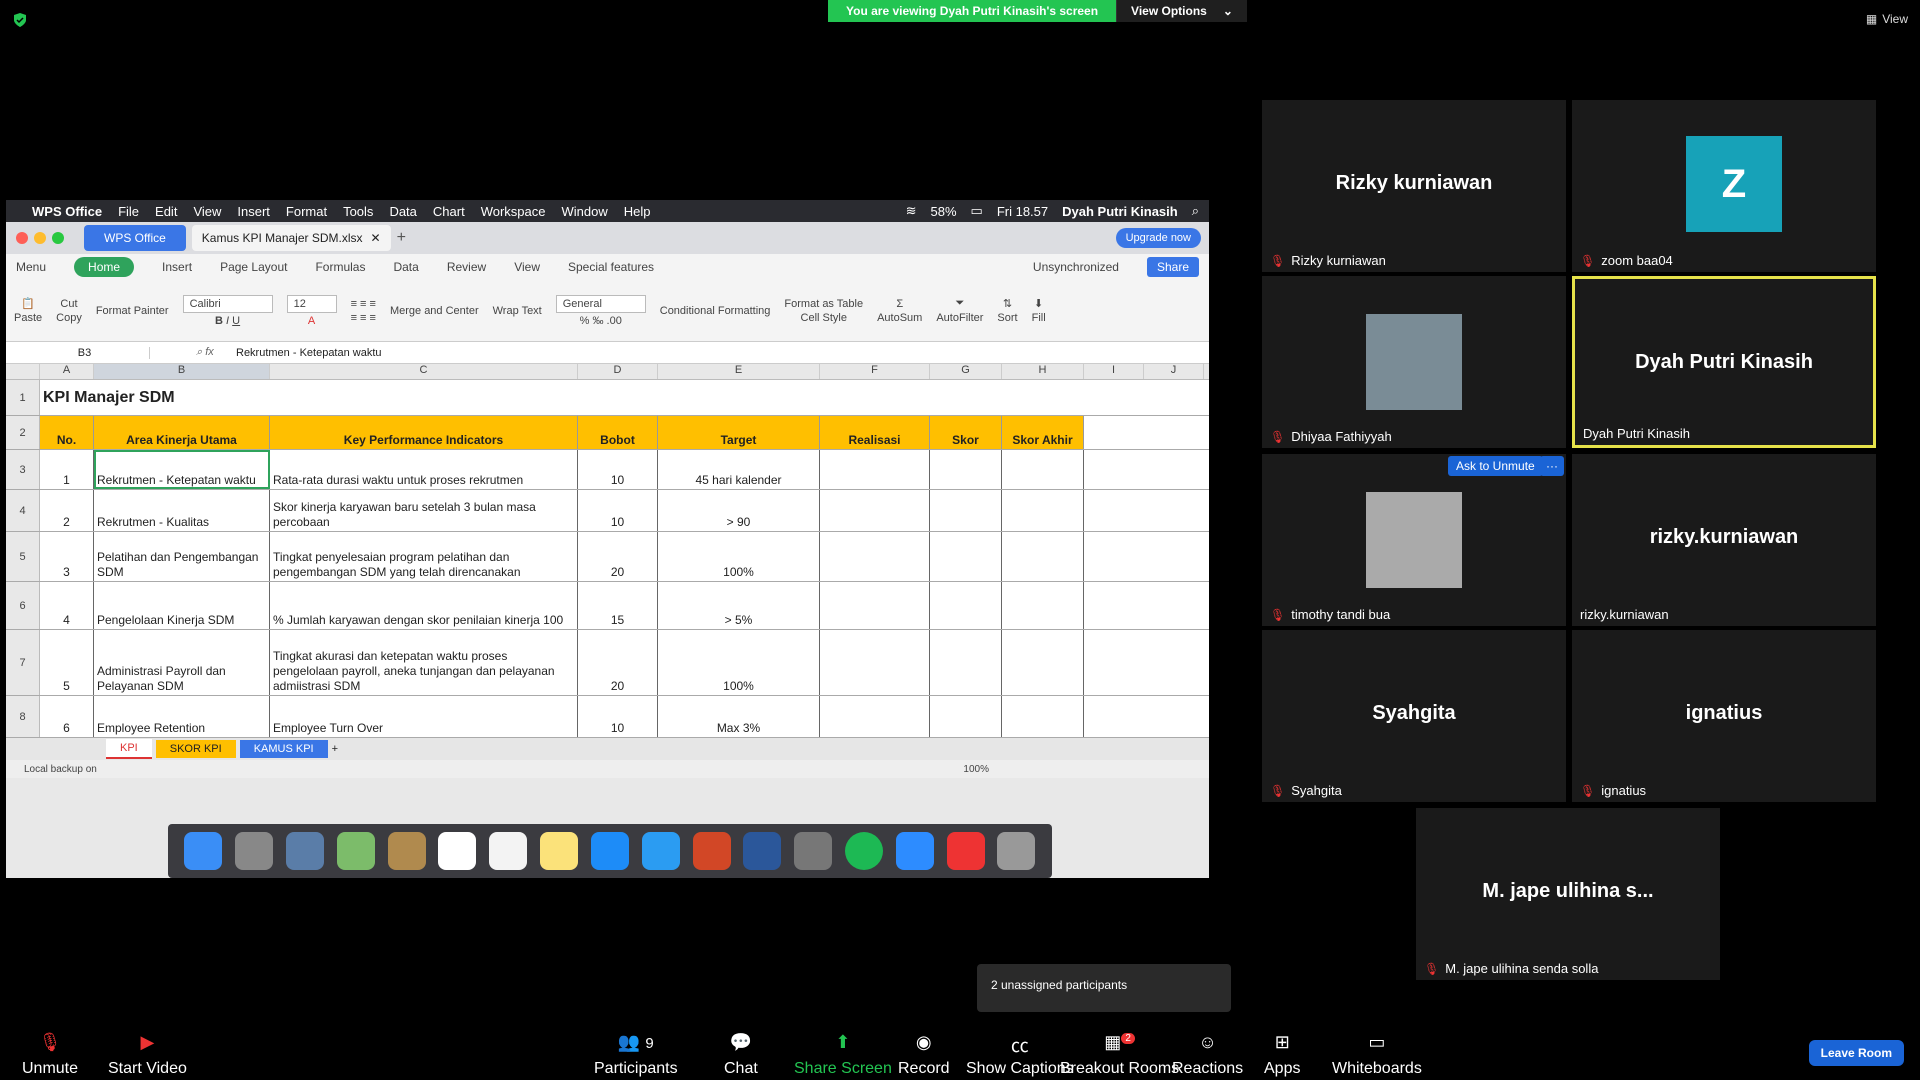  What do you see at coordinates (67, 432) in the screenshot?
I see `header-no: No.` at bounding box center [67, 432].